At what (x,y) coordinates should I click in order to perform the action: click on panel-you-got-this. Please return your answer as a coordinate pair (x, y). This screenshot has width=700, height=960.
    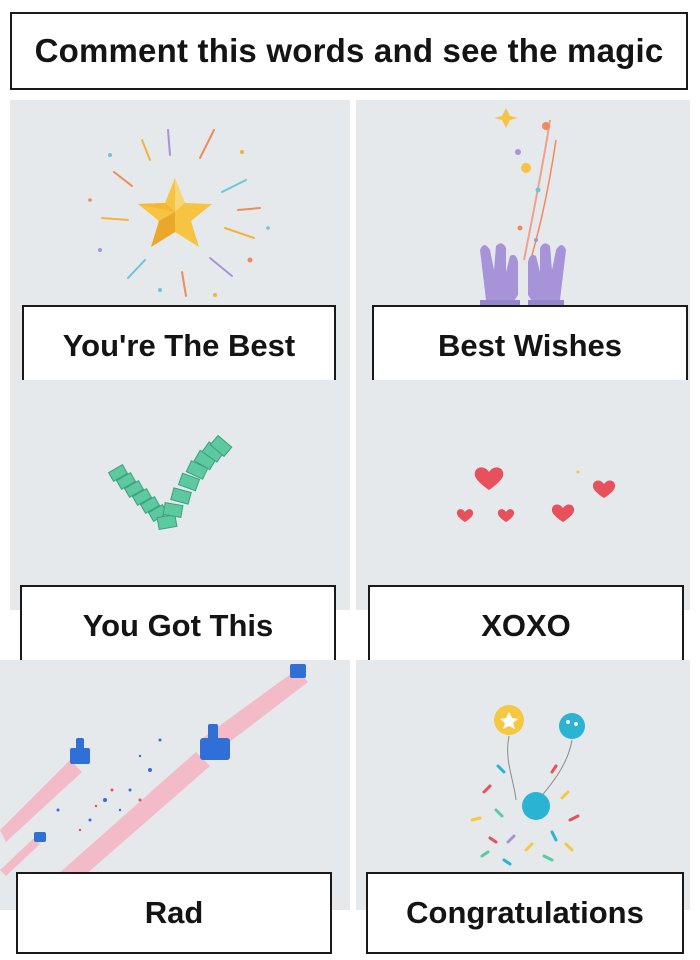
    Looking at the image, I should click on (180, 495).